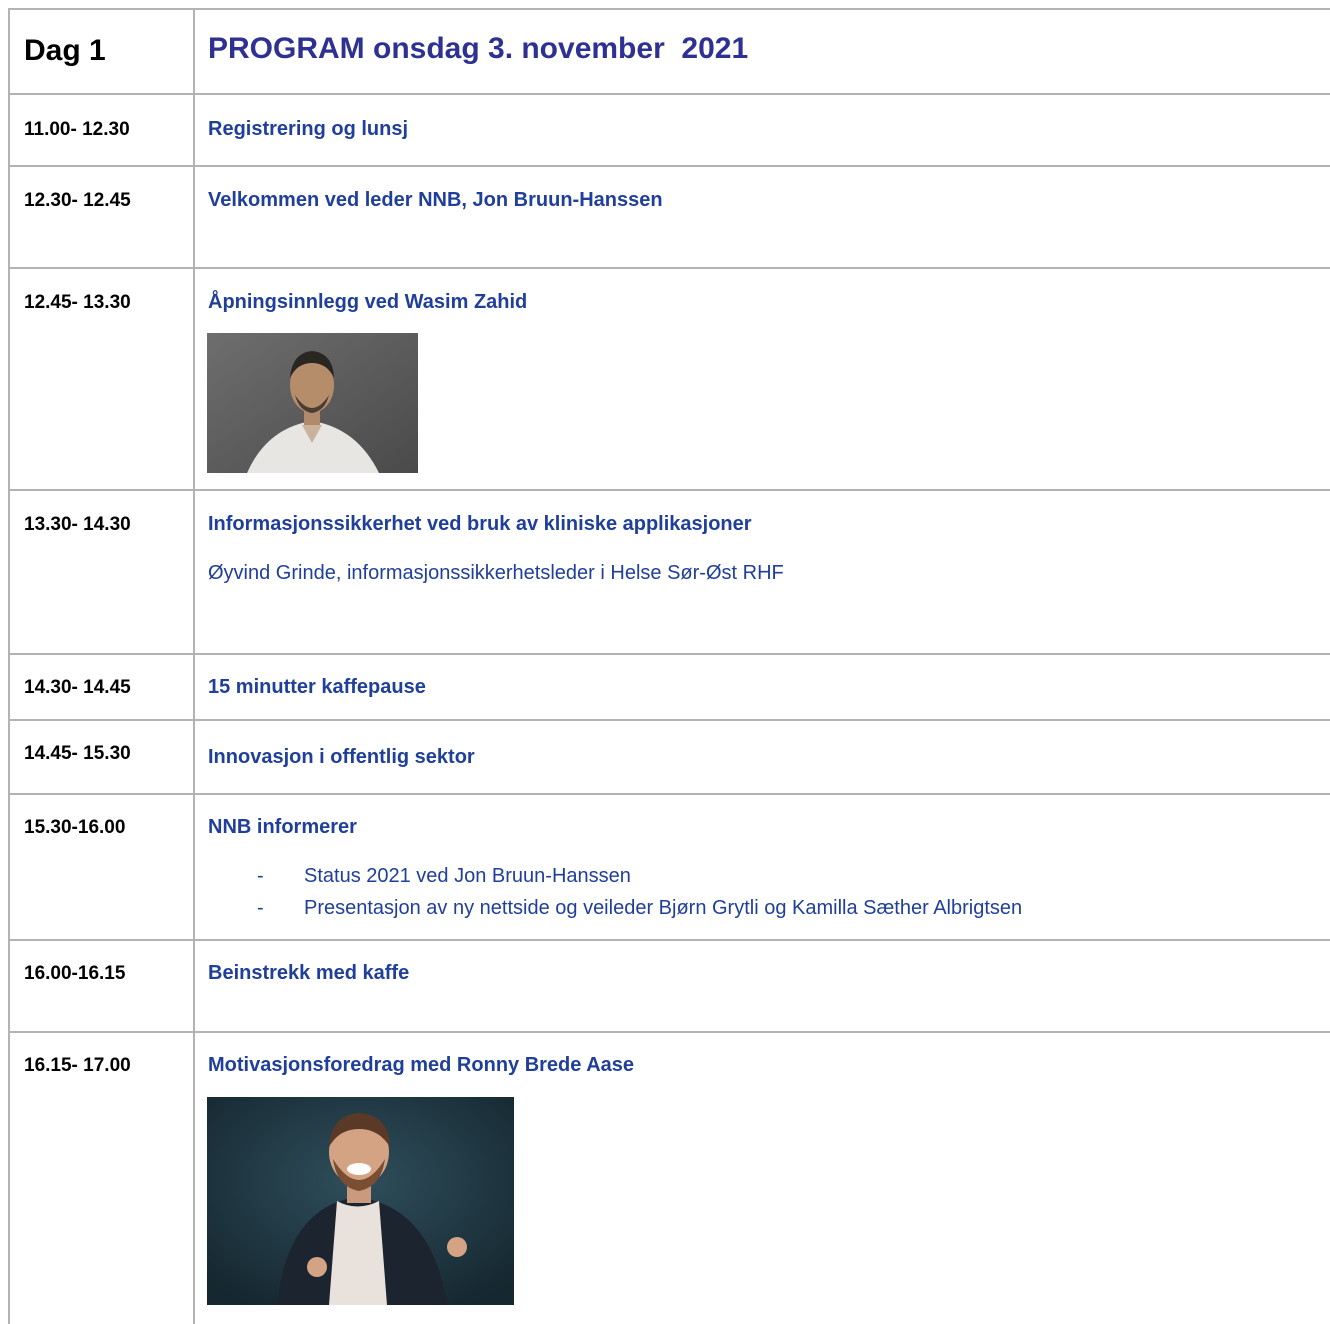 This screenshot has height=1324, width=1330. I want to click on time-slot: 13.30- 14.30, so click(77, 524).